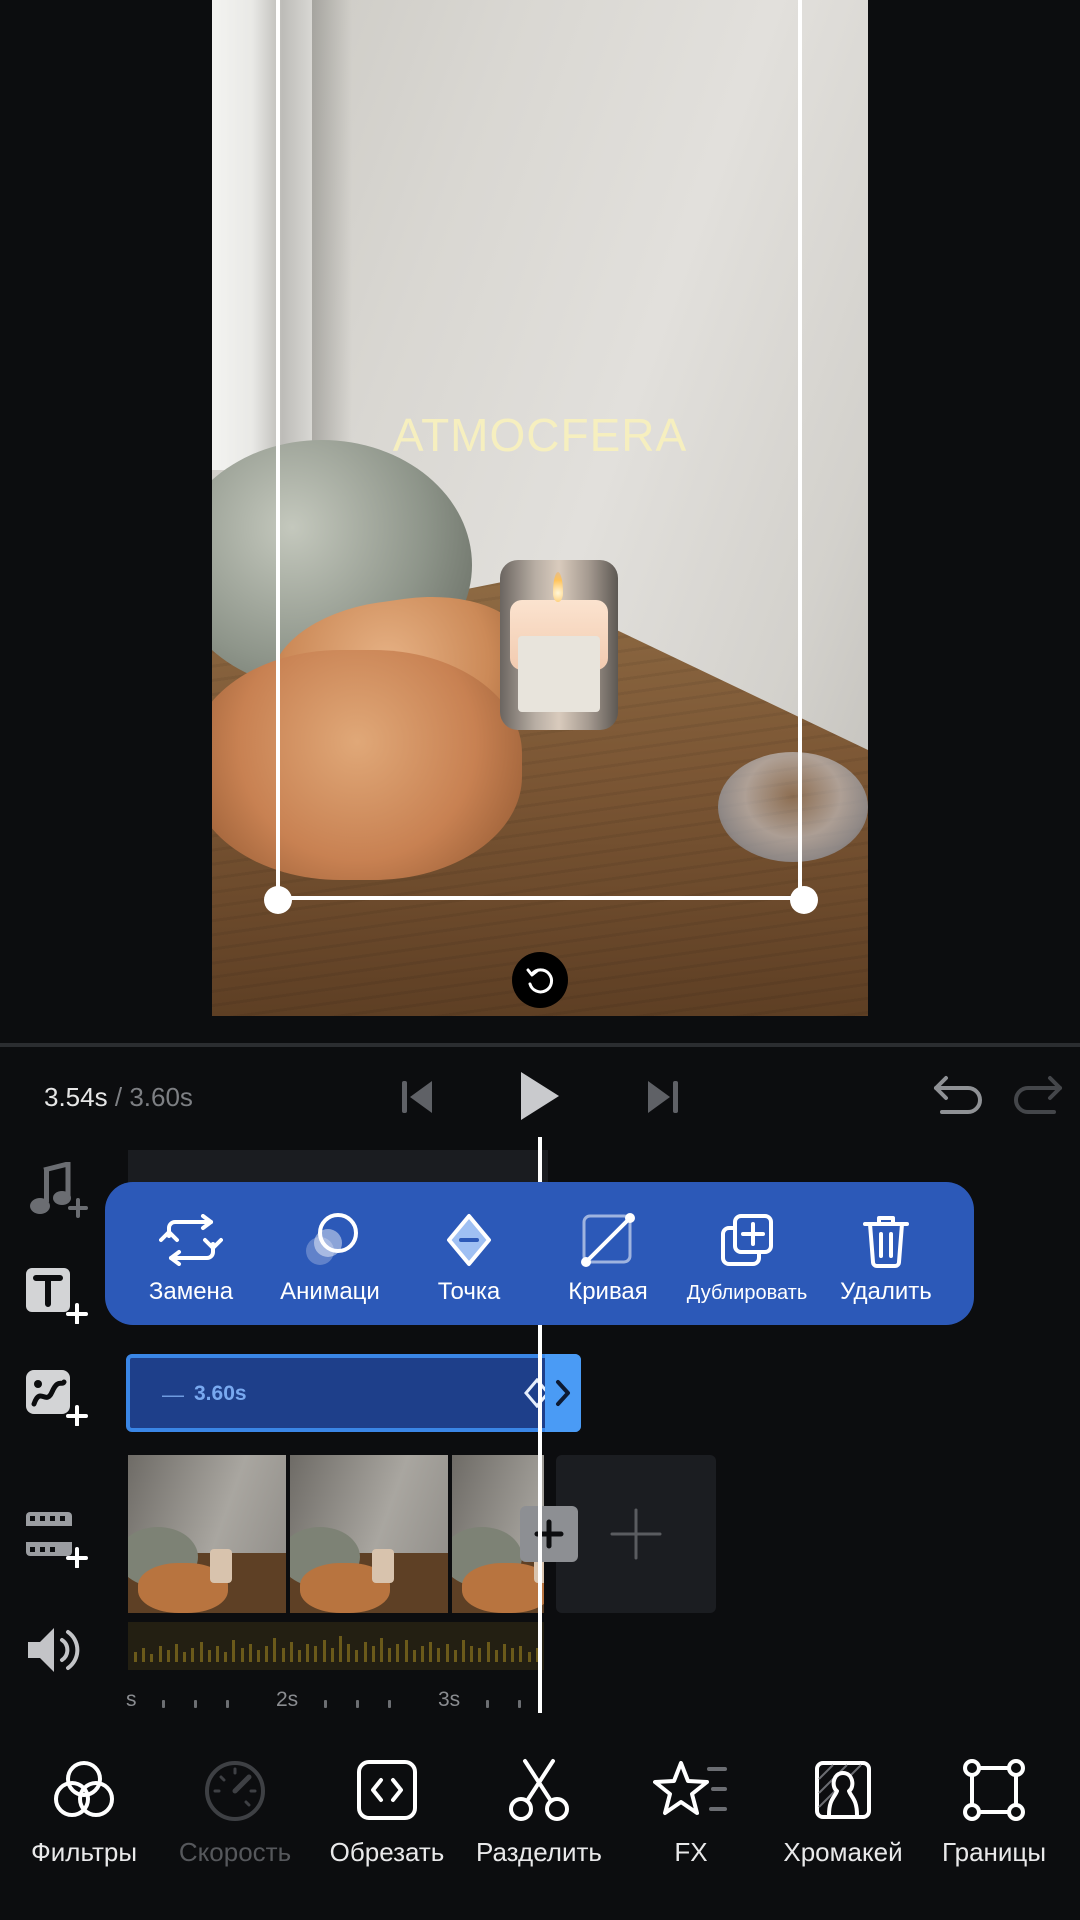  I want to click on plus-icon, so click(636, 1534).